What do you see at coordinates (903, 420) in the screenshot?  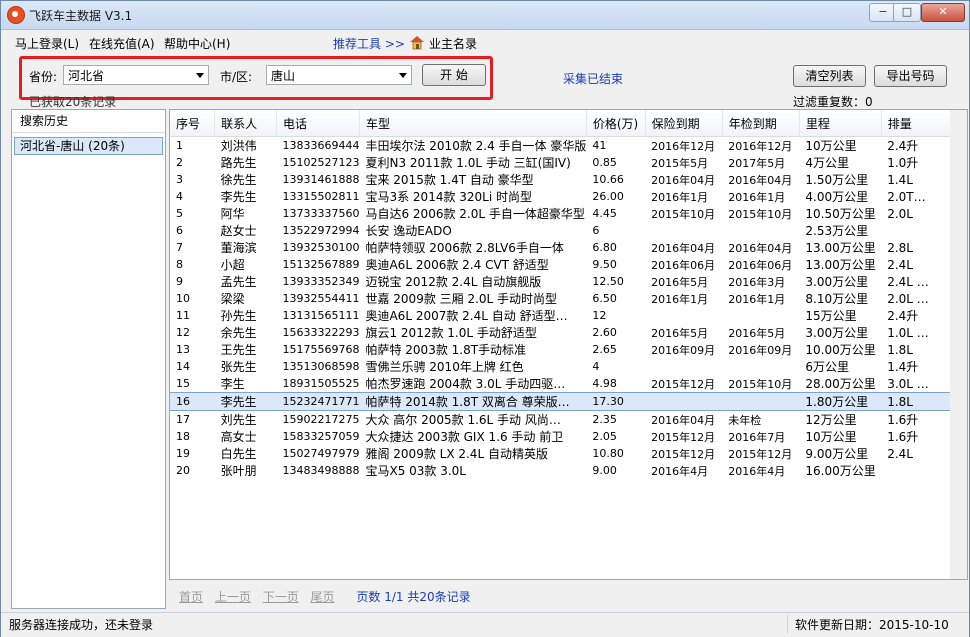 I see `cell-displacement: 1.6升` at bounding box center [903, 420].